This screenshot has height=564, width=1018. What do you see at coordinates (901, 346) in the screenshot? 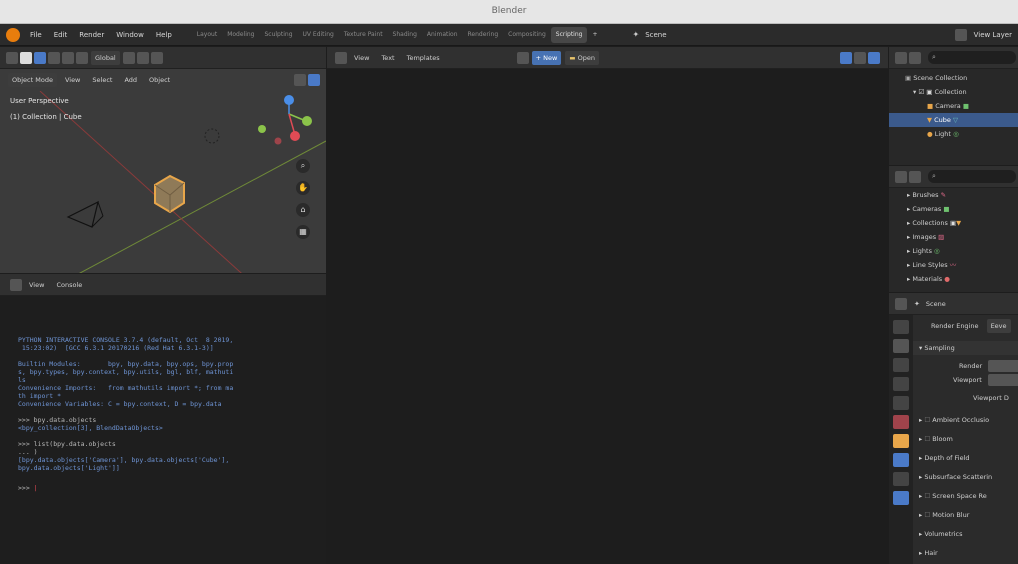
I see `render-tab-icon` at bounding box center [901, 346].